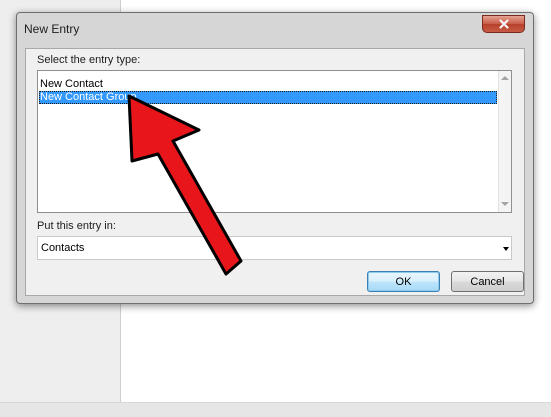  Describe the element at coordinates (185, 185) in the screenshot. I see `red-arrow-icon` at that location.